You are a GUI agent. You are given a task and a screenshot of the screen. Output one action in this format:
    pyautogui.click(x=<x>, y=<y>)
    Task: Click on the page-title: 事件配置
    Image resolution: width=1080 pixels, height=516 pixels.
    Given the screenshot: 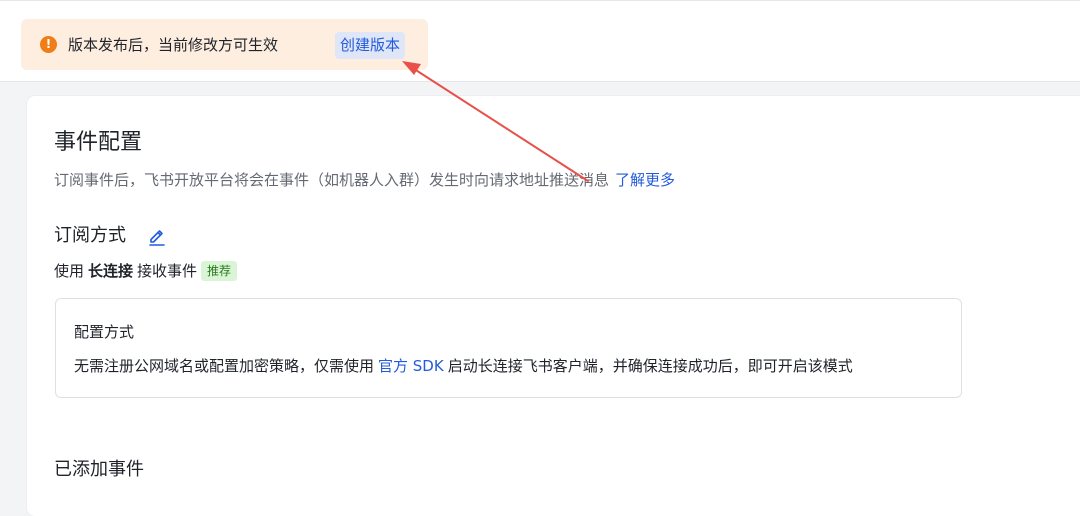 What is the action you would take?
    pyautogui.click(x=98, y=142)
    